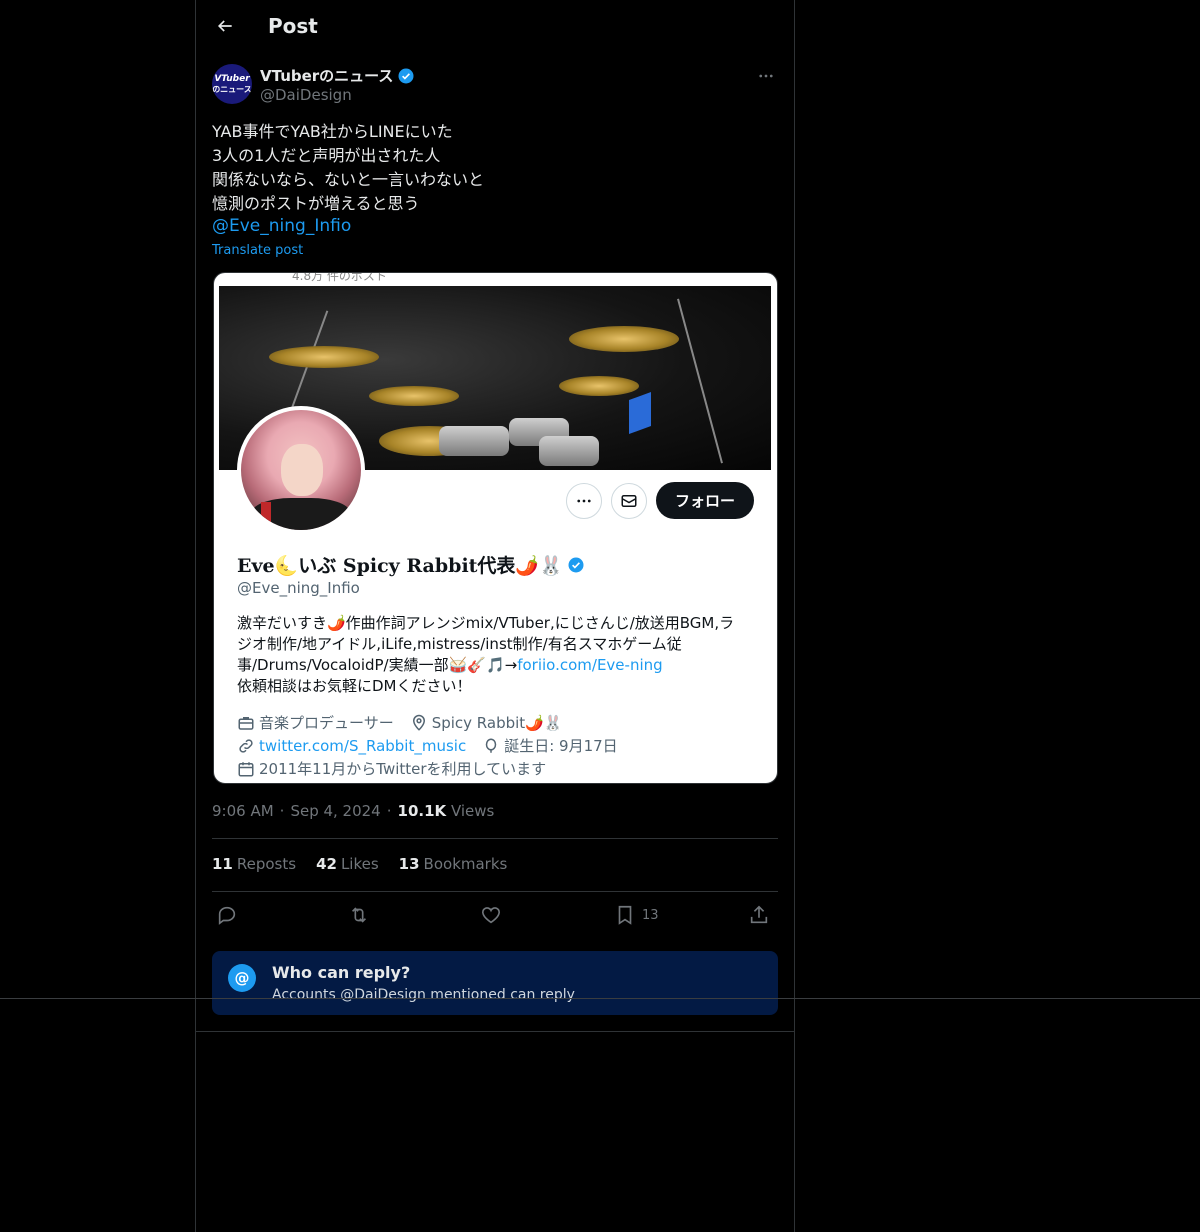 The width and height of the screenshot is (1200, 1232). Describe the element at coordinates (636, 915) in the screenshot. I see `bookmark-button: 13` at that location.